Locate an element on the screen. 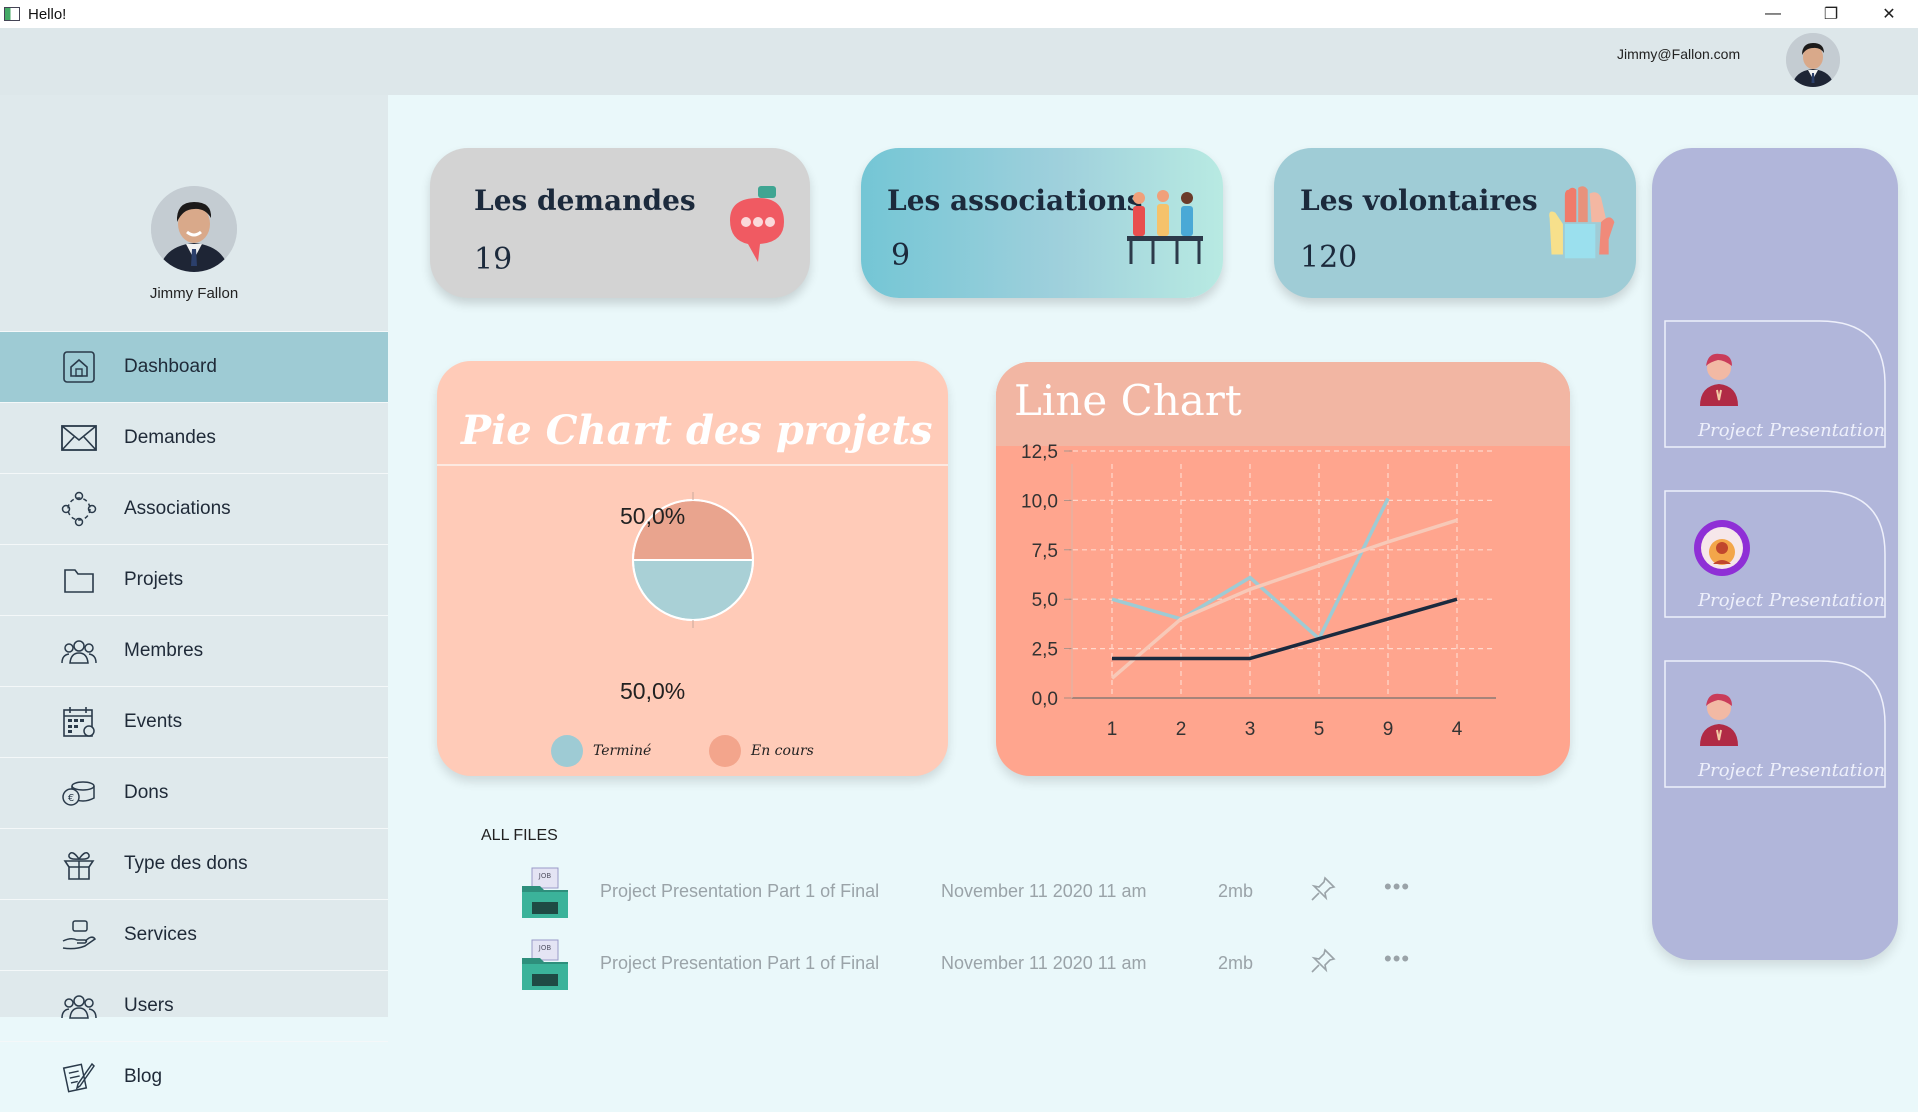 The height and width of the screenshot is (1112, 1918). stat-card-title: Les associations is located at coordinates (1015, 200).